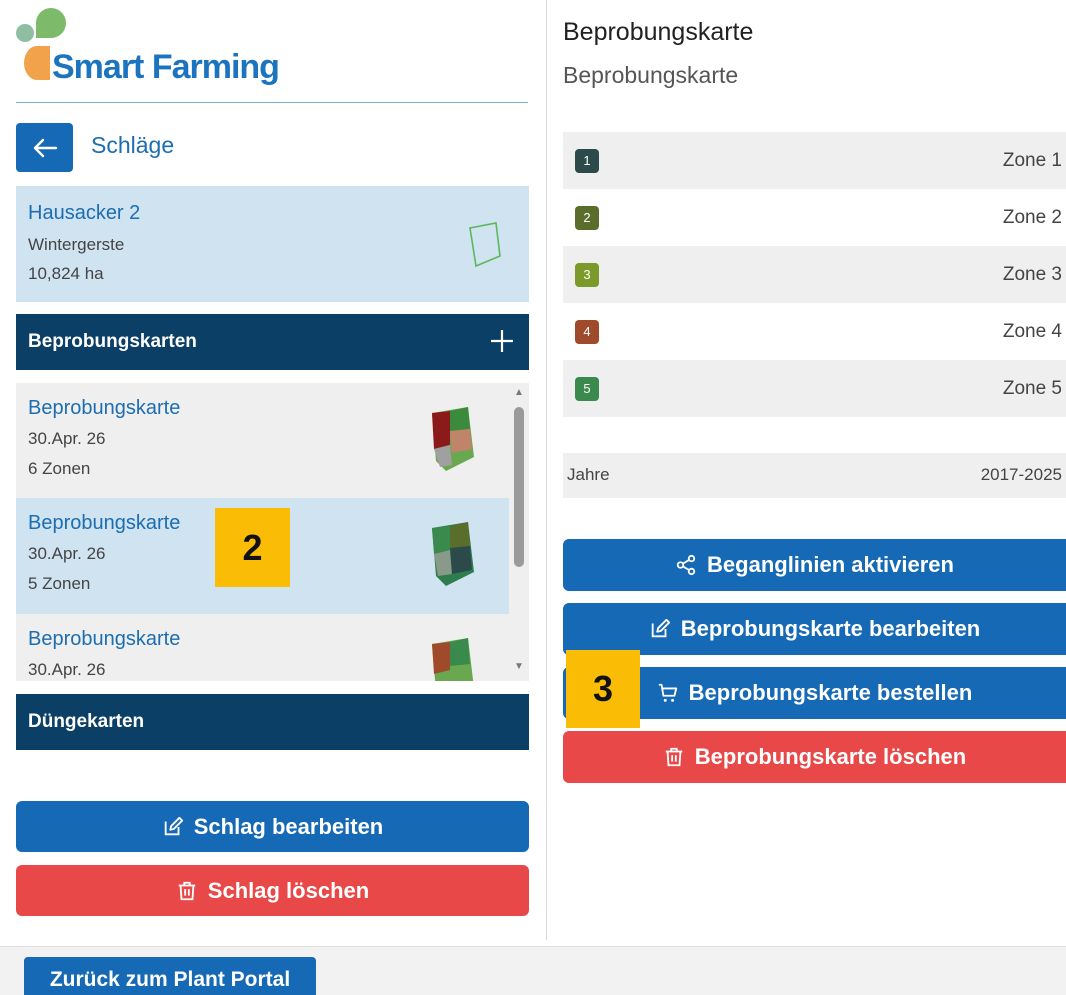 This screenshot has height=995, width=1066. What do you see at coordinates (814, 331) in the screenshot?
I see `zone-row: 4 Zone 4` at bounding box center [814, 331].